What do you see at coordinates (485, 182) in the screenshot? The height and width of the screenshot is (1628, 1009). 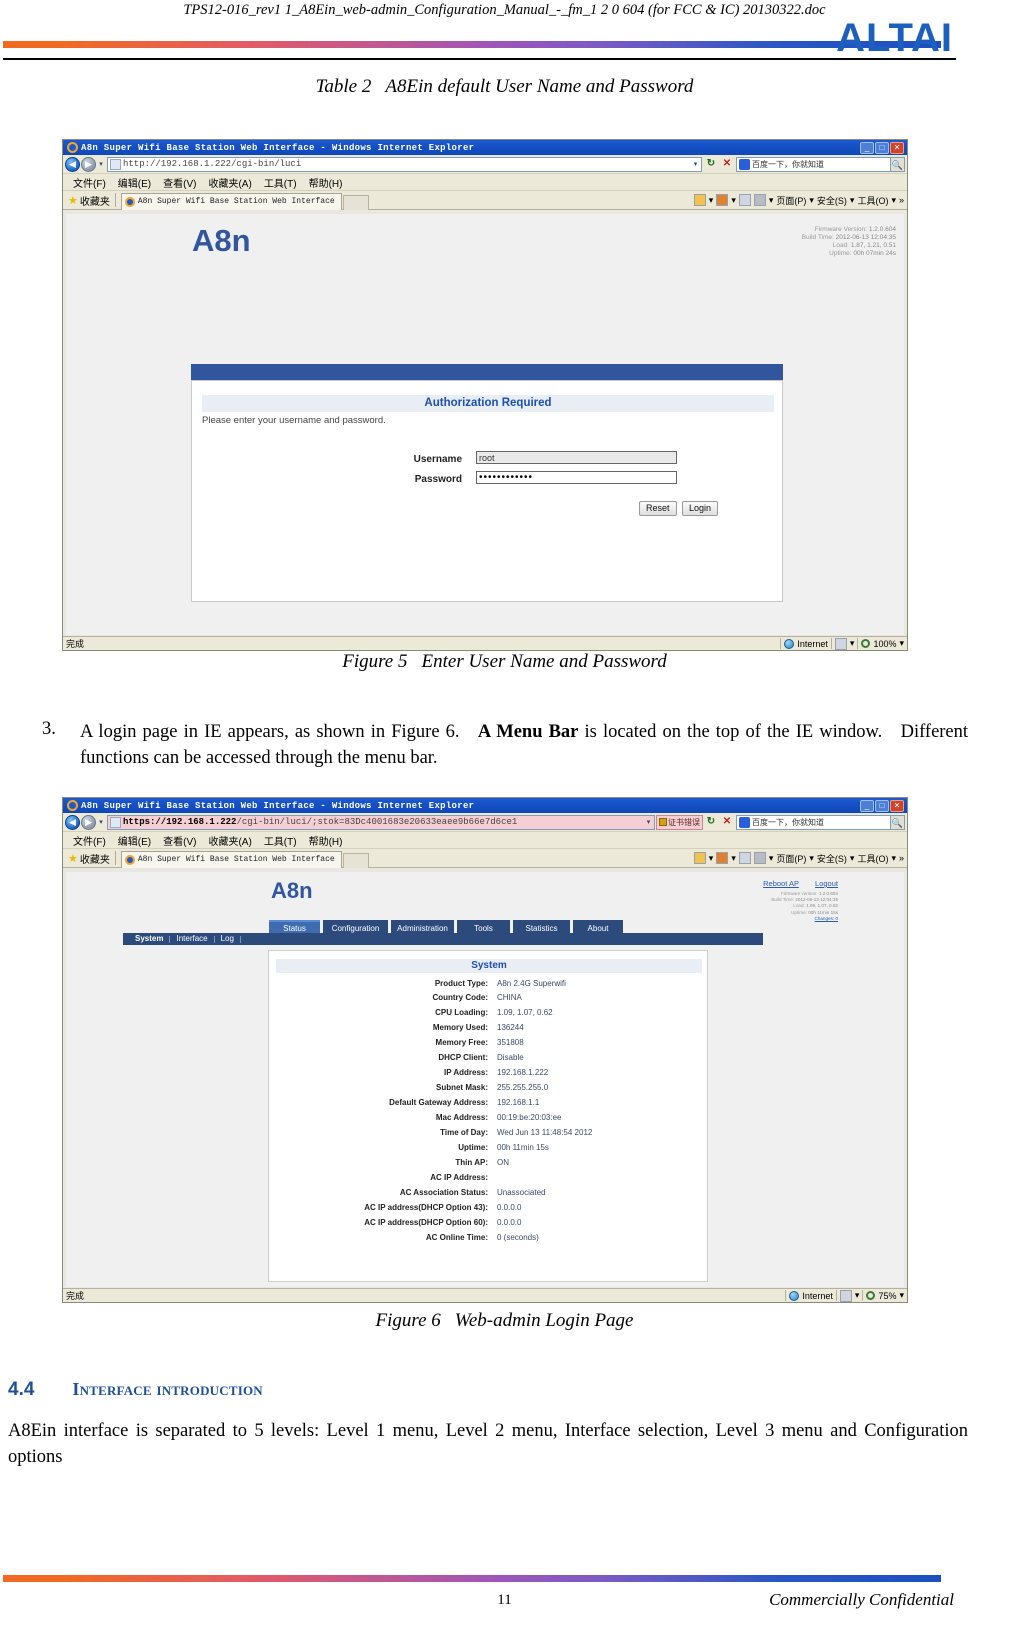 I see `menu-bar: 文件(F) 编辑(E) 查看(V) 收藏夹(A) 工具(T) 帮助(H)` at bounding box center [485, 182].